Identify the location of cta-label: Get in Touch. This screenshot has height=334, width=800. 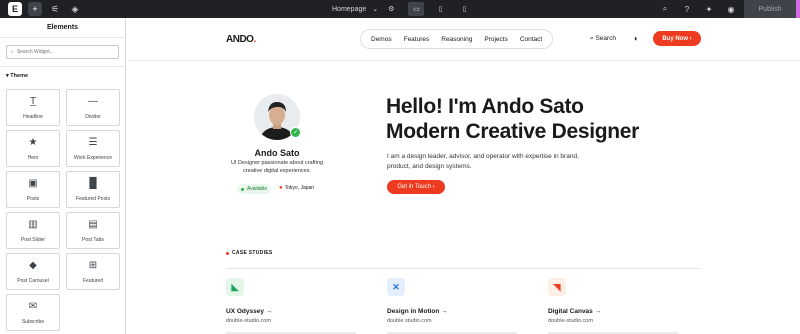
(414, 187).